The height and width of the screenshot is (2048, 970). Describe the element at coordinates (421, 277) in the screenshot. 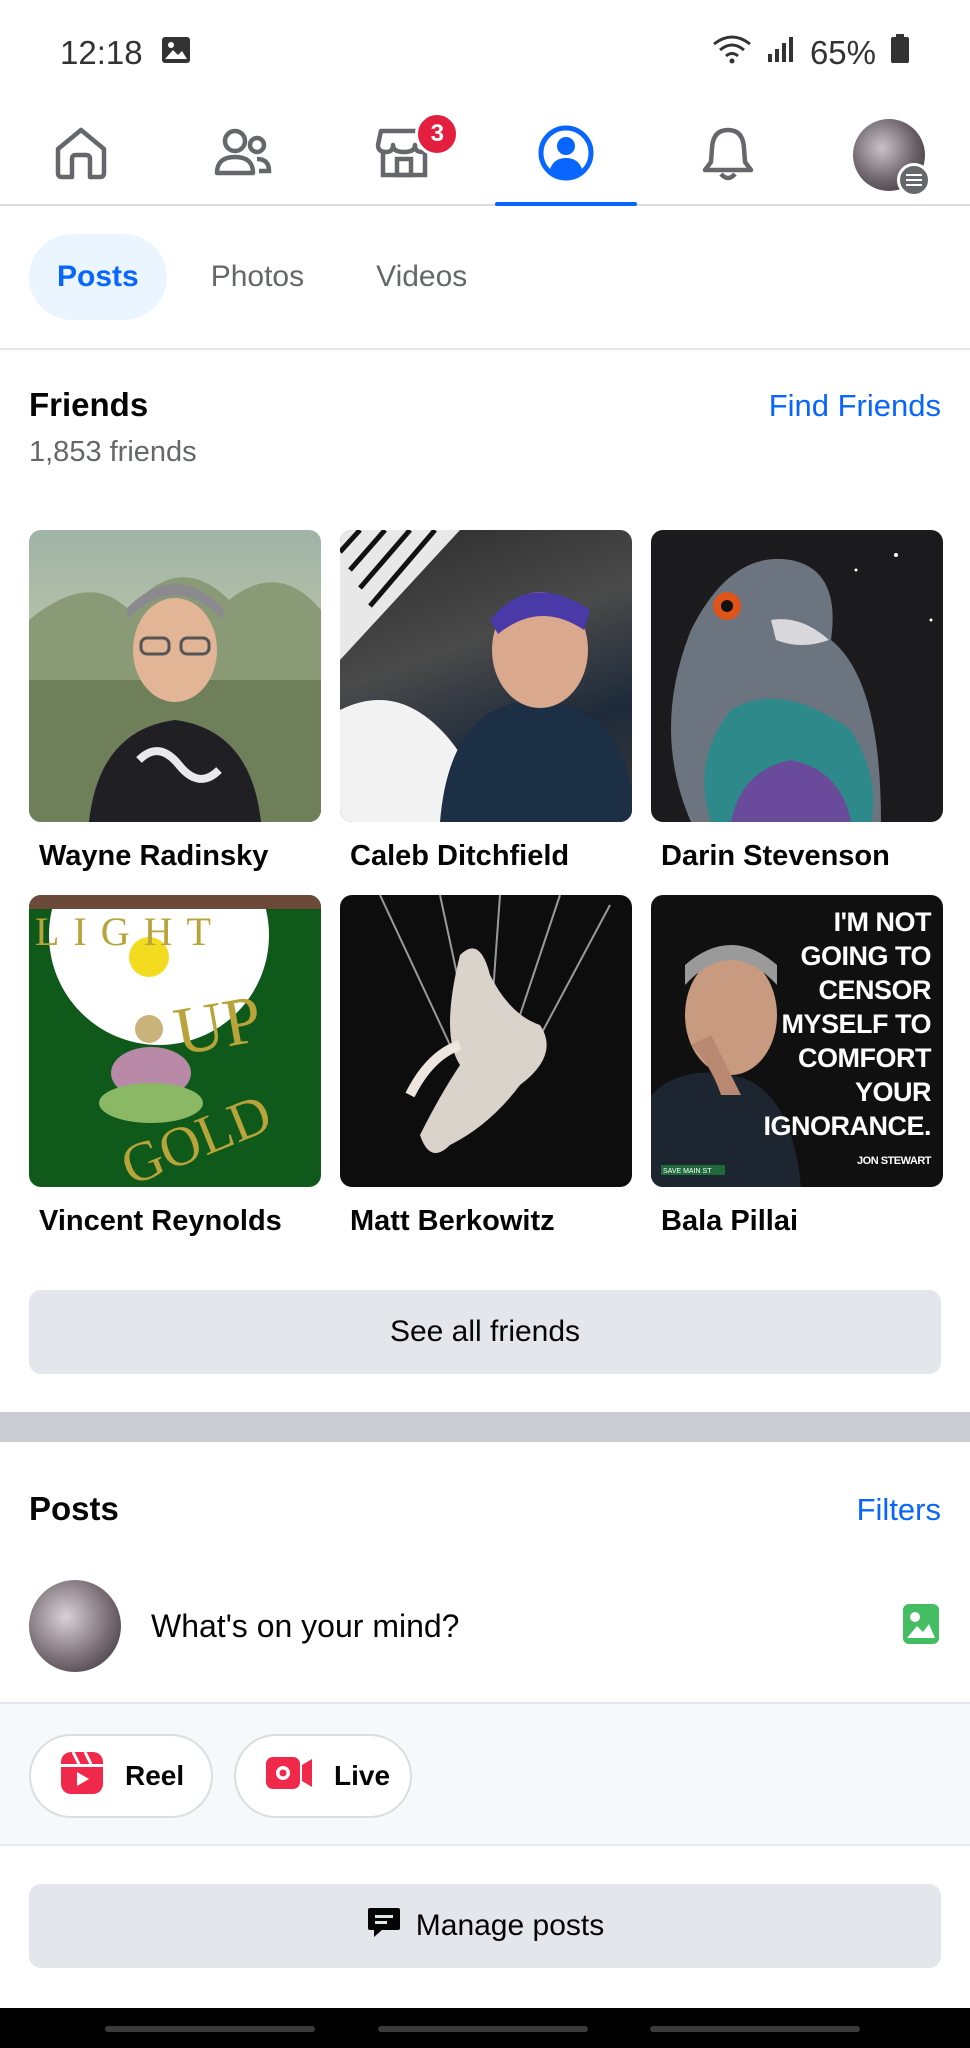

I see `tab-videos: Videos` at that location.